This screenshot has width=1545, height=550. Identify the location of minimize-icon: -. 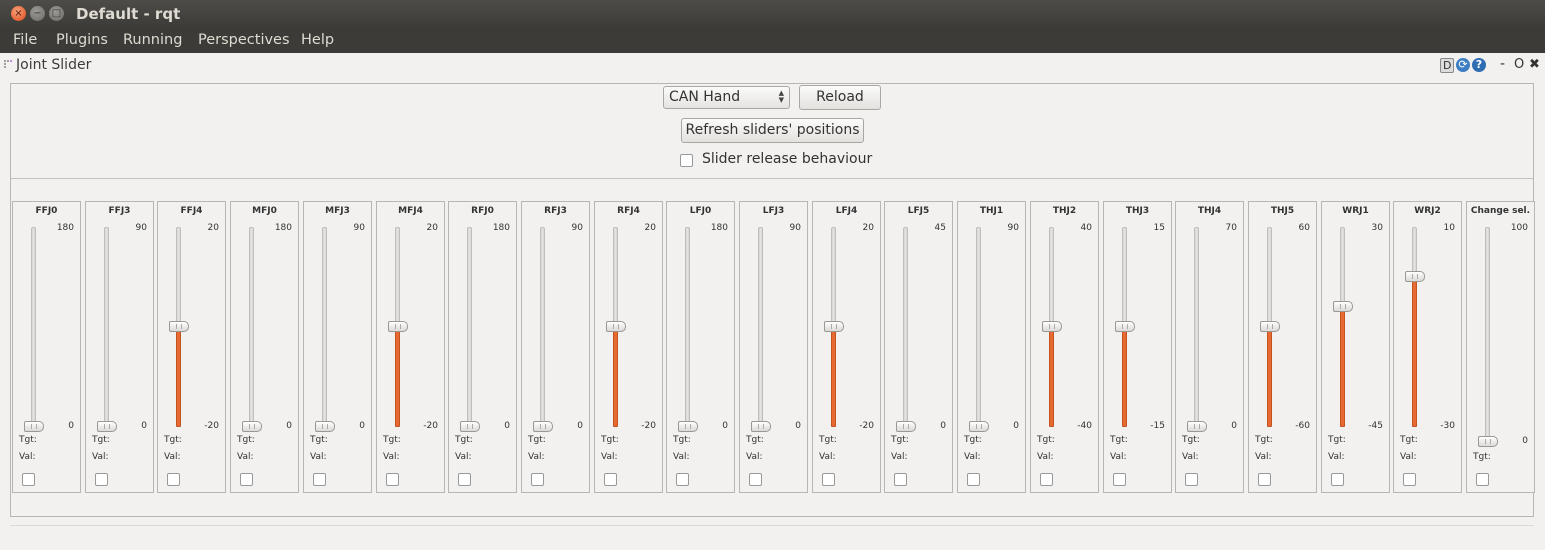
(1502, 64).